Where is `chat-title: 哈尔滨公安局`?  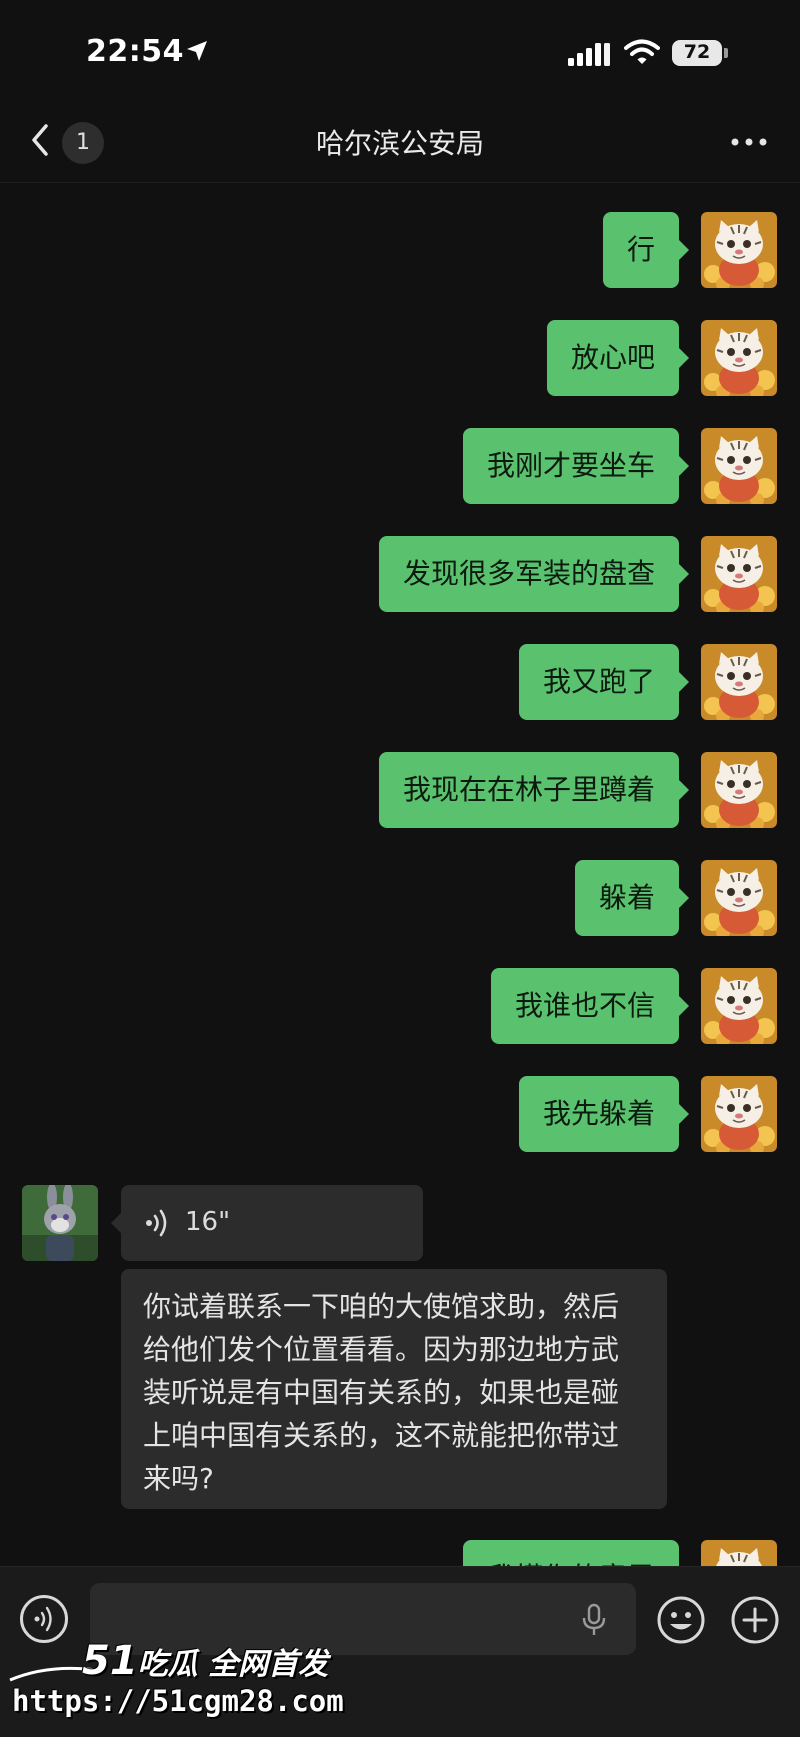
chat-title: 哈尔滨公安局 is located at coordinates (399, 143).